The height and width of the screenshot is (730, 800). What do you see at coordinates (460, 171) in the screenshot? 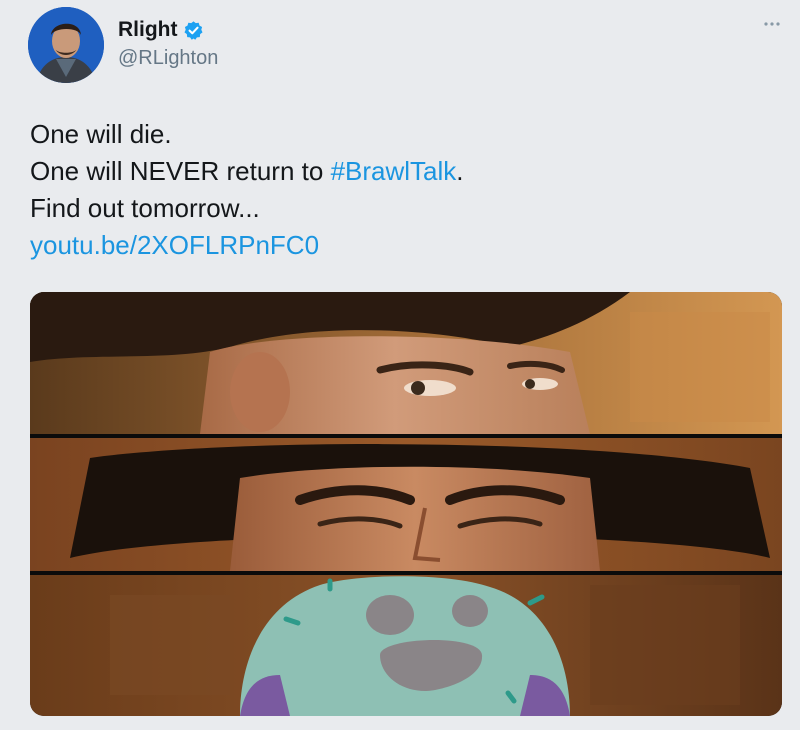
I see `tweet-line-2-suffix: .` at bounding box center [460, 171].